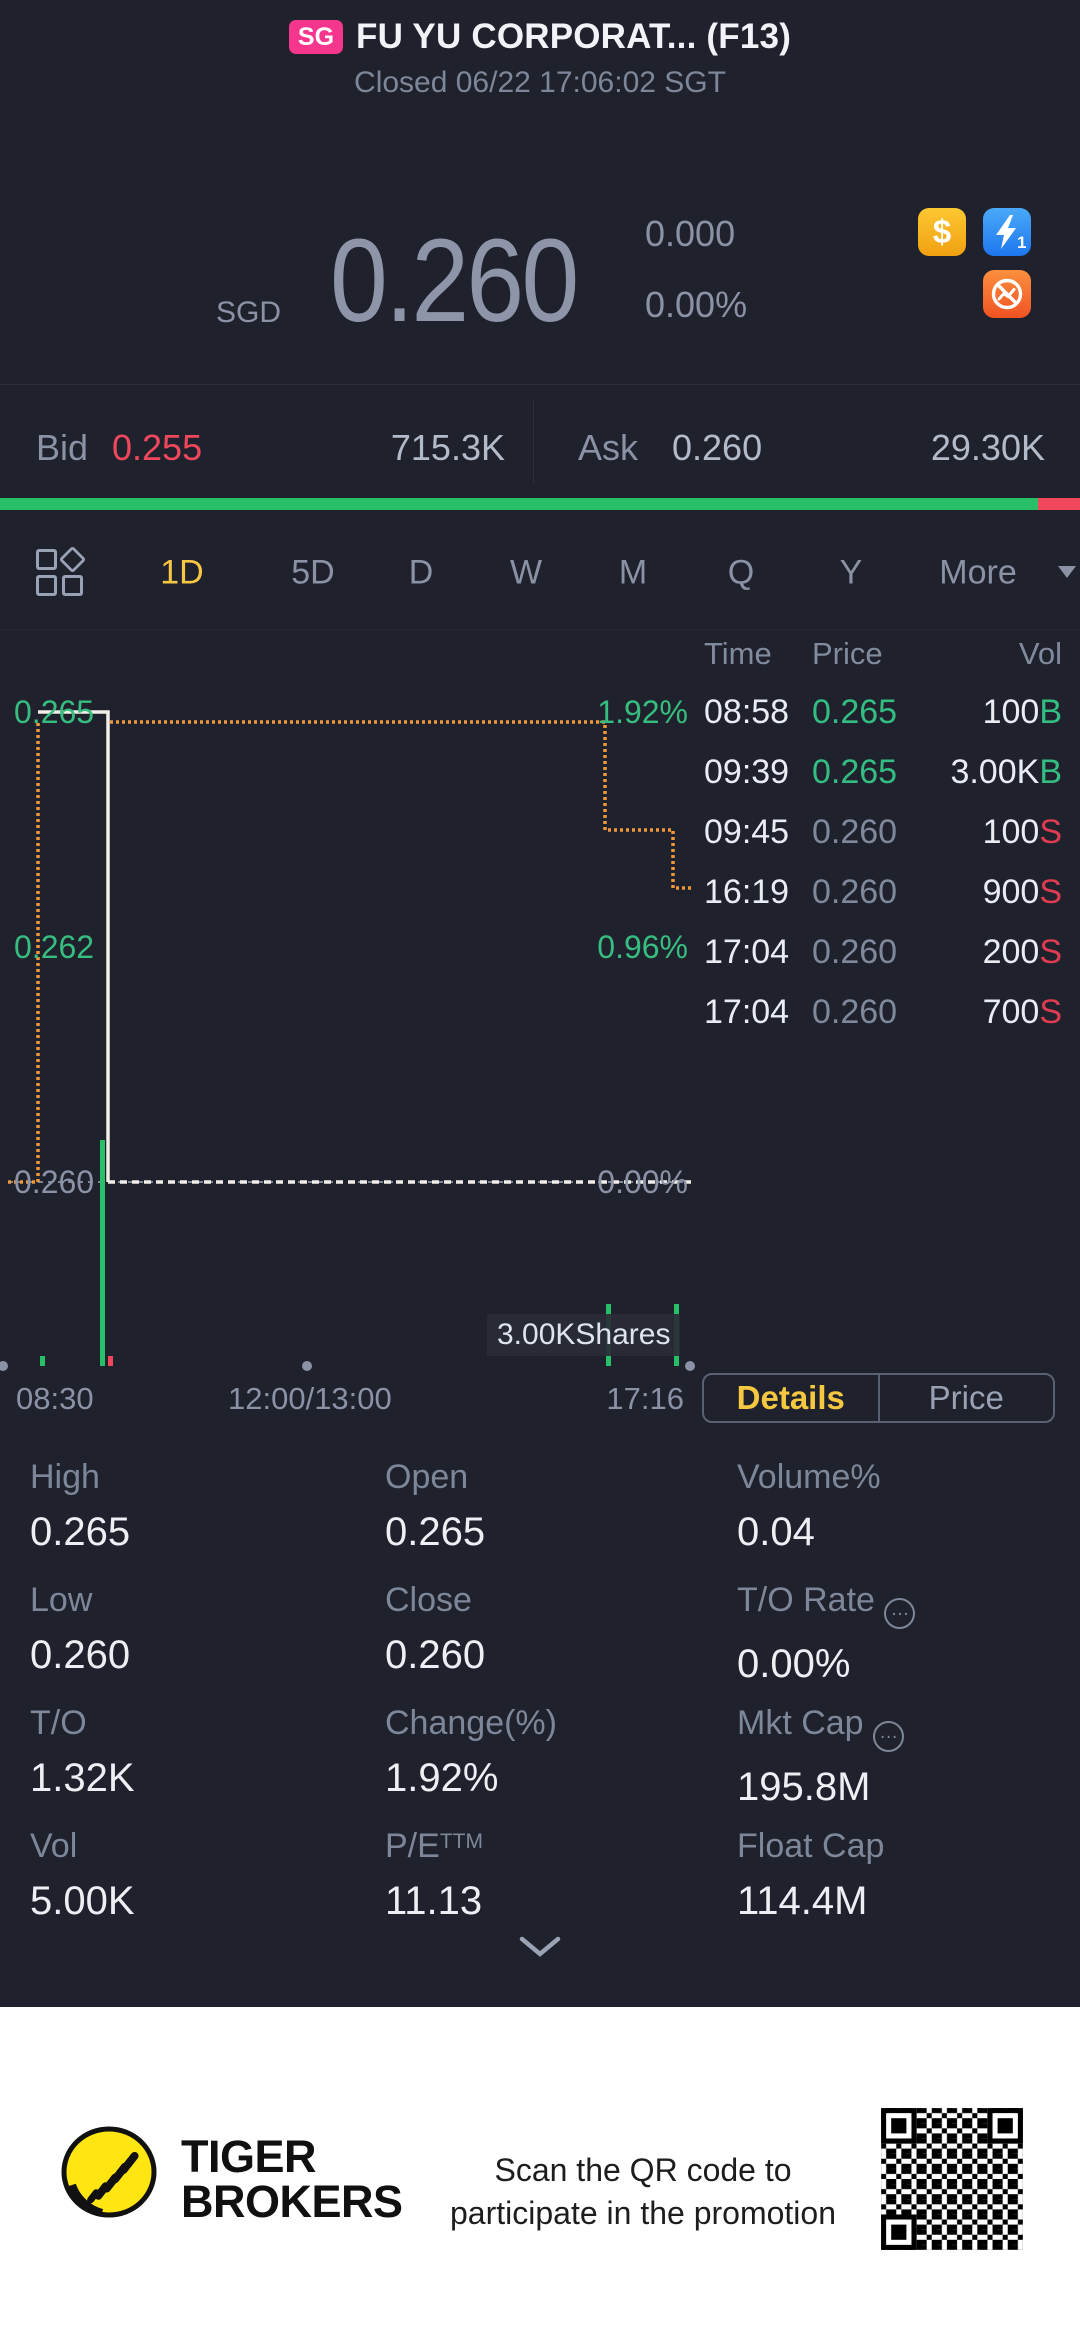 The width and height of the screenshot is (1080, 2351). Describe the element at coordinates (540, 28) in the screenshot. I see `title-row: SG FU YU CORPORAT... (F13)` at that location.